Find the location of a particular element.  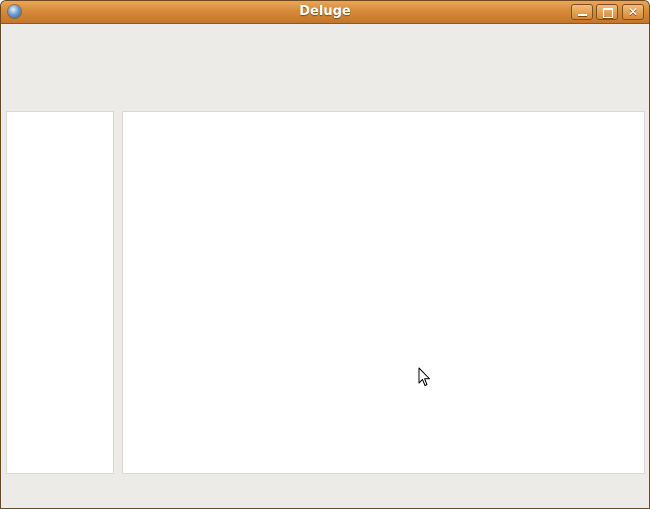

title-bar: Deluge ✕ is located at coordinates (325, 12).